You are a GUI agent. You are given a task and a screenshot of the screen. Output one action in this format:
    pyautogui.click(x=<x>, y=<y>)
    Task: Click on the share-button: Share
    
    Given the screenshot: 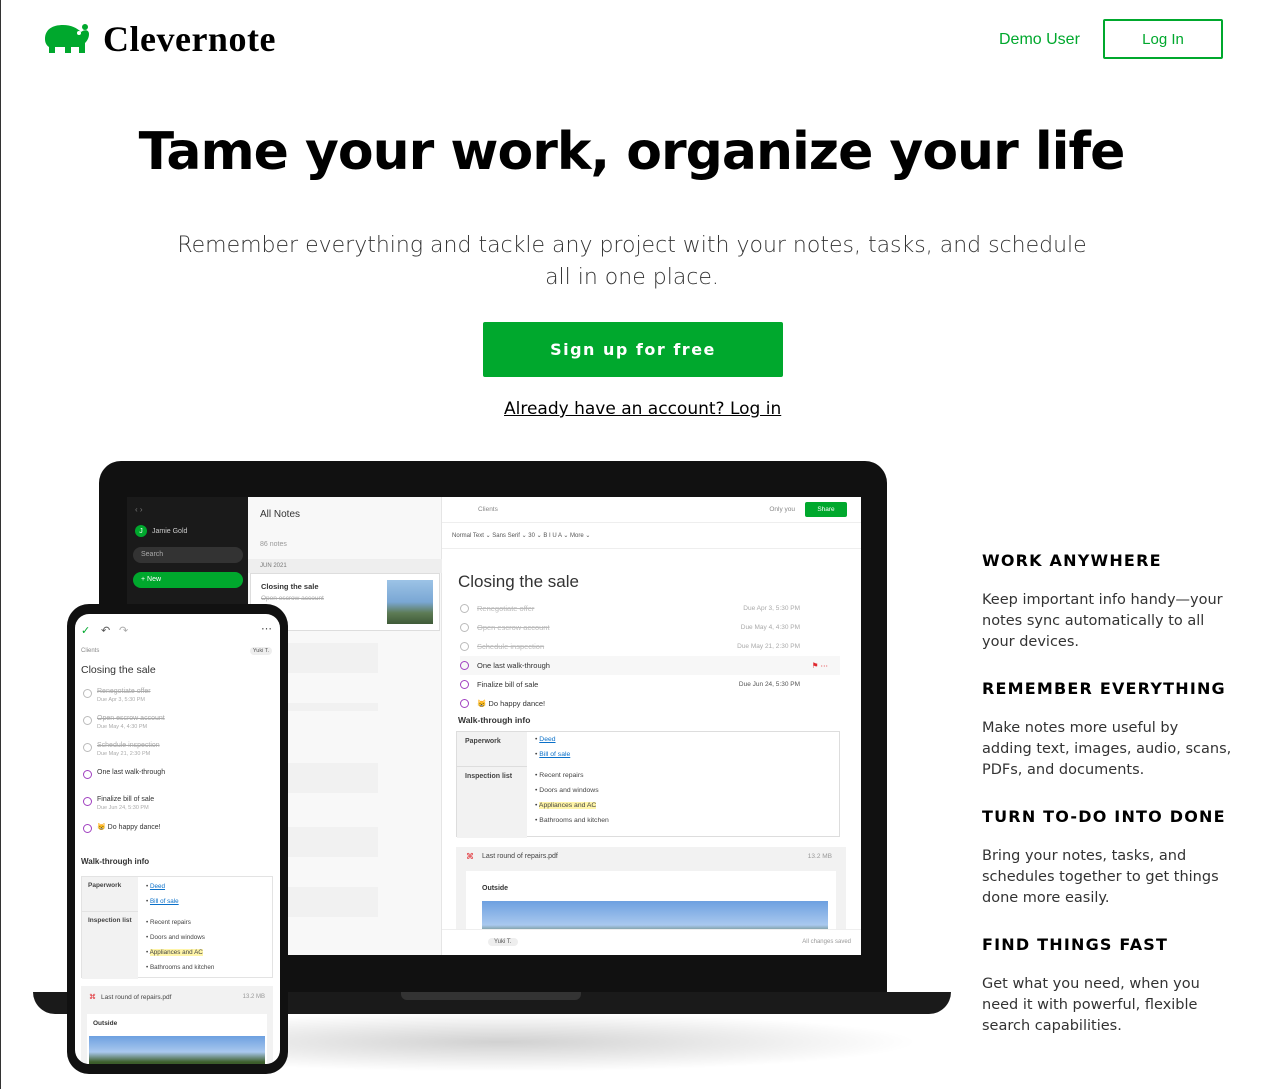 What is the action you would take?
    pyautogui.click(x=826, y=509)
    